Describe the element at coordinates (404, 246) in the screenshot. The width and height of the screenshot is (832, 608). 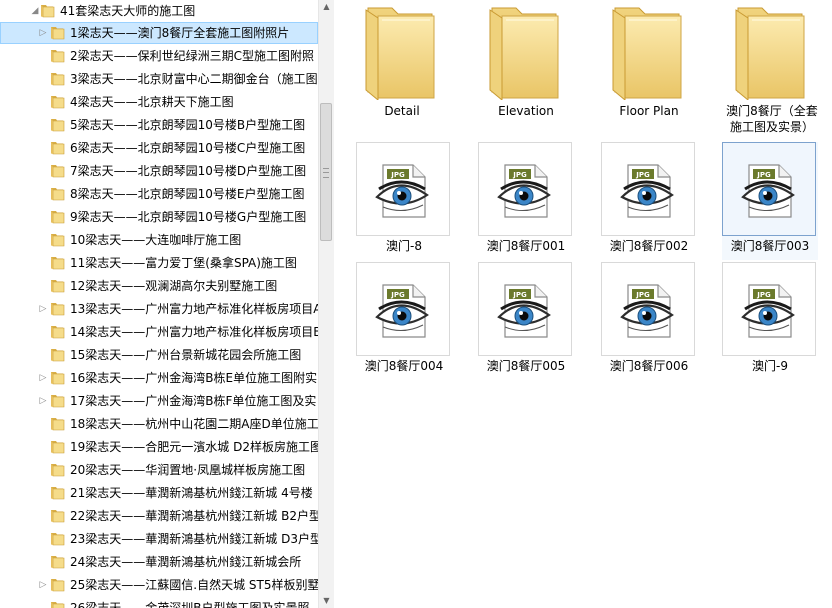
I see `file-label: 澳门-8` at that location.